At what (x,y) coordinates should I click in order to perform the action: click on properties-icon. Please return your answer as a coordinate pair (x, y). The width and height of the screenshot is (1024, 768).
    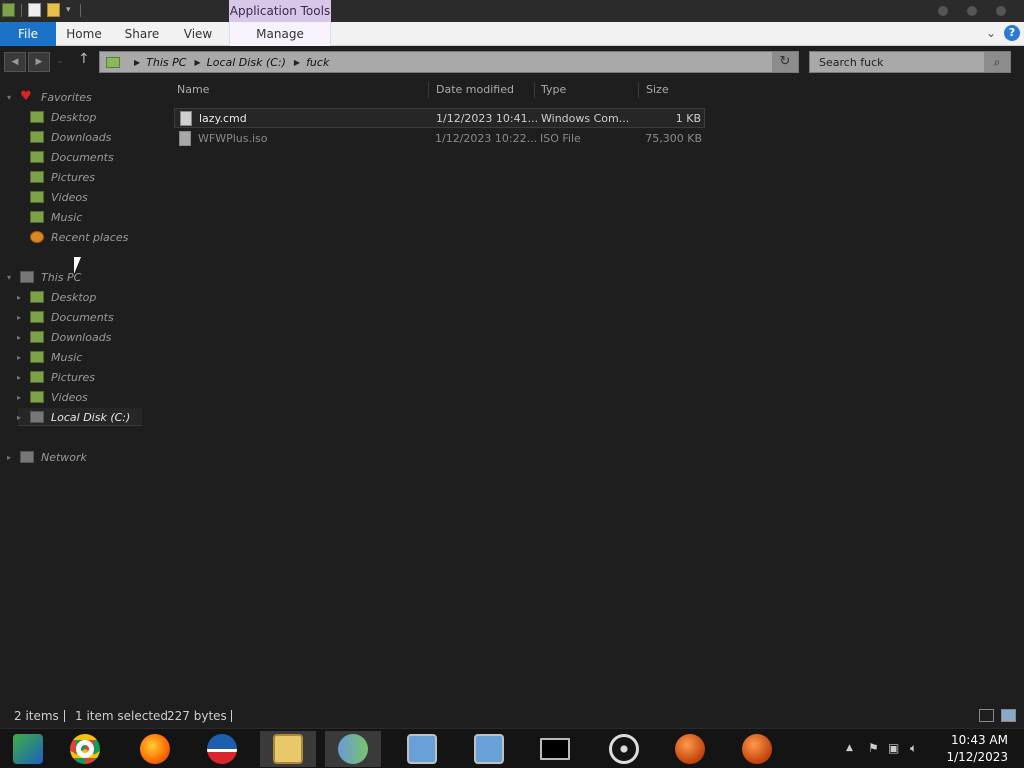
    Looking at the image, I should click on (34, 10).